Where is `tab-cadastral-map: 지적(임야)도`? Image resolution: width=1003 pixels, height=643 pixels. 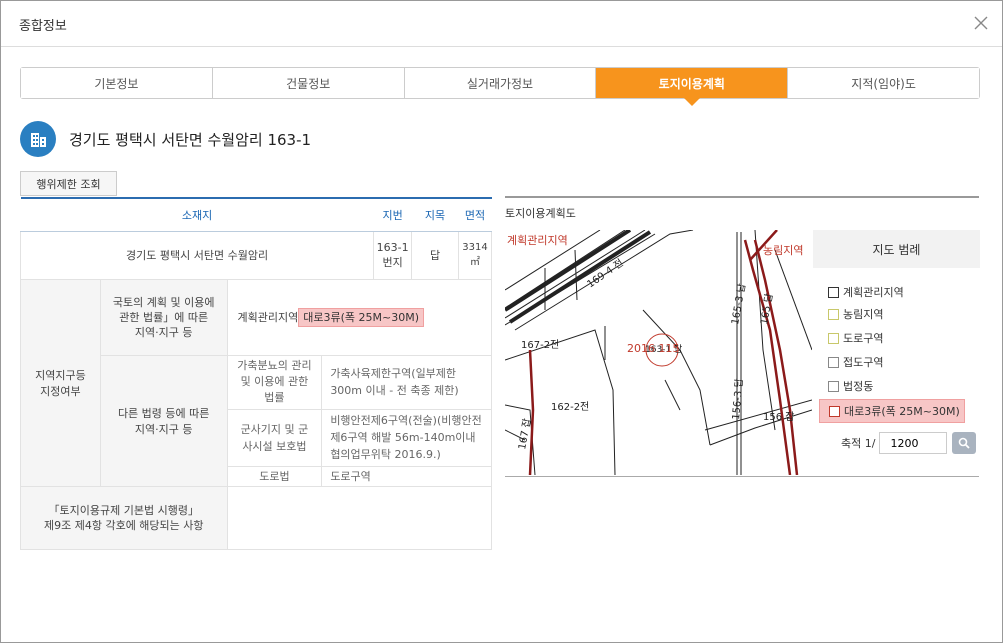 tab-cadastral-map: 지적(임야)도 is located at coordinates (883, 83).